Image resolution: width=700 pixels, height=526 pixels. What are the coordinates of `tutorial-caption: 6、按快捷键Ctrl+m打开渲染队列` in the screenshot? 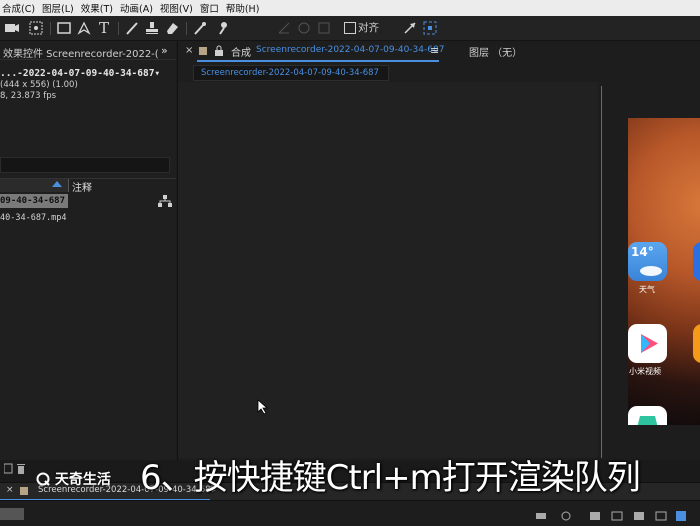 It's located at (390, 478).